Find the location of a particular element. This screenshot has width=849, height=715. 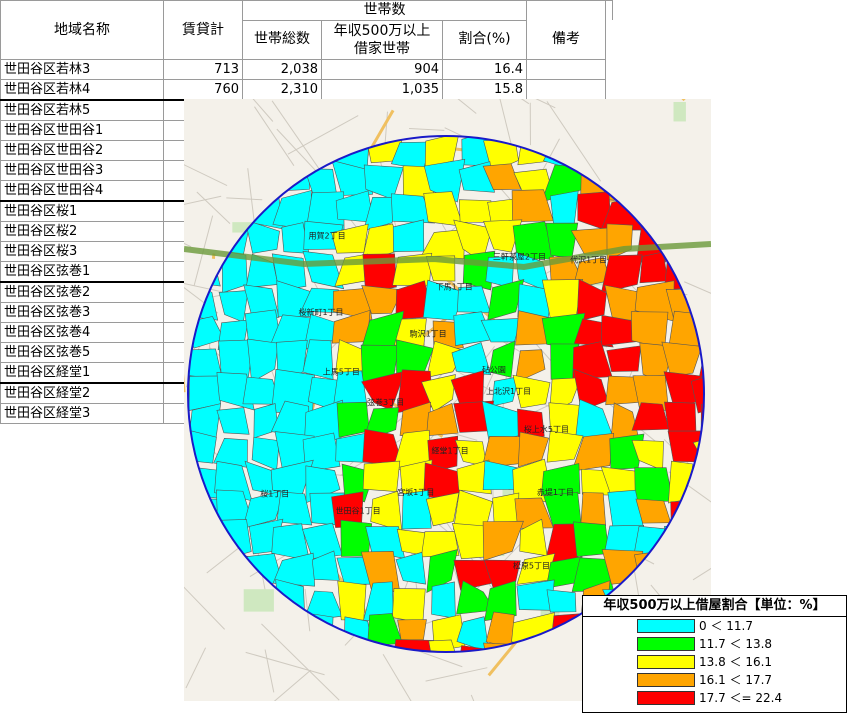

header-rental: 賃貸計 is located at coordinates (203, 30).